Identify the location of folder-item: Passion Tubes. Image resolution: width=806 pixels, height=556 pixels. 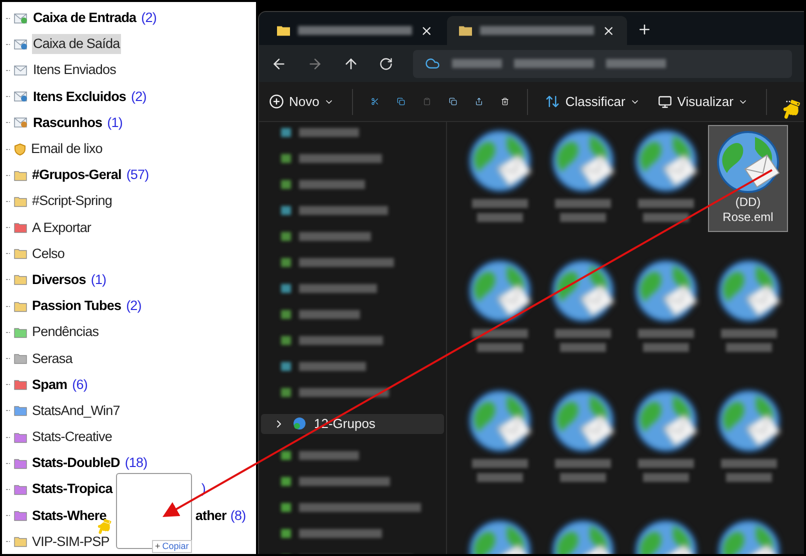
(76, 306).